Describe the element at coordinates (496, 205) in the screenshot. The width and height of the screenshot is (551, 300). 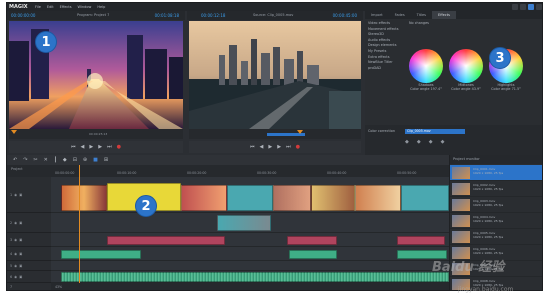
I see `media-item: Clip_0003.mov 1920 x 1080, 25 fps` at that location.